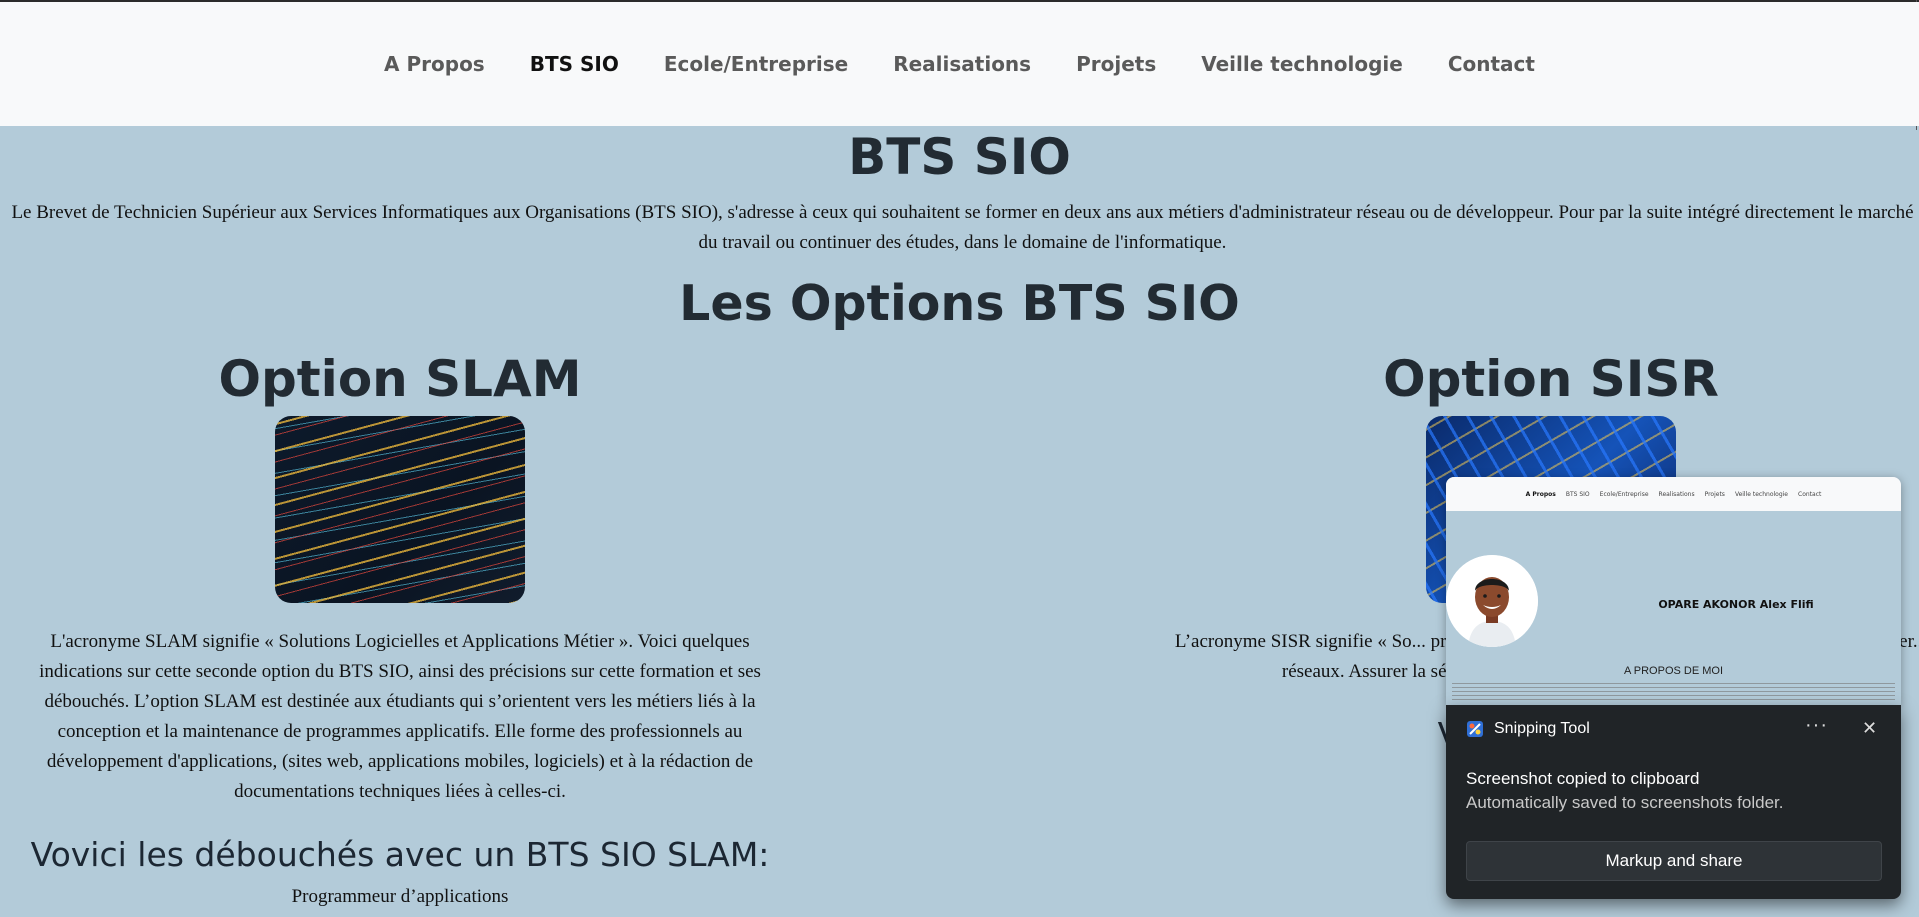 Image resolution: width=1919 pixels, height=917 pixels. What do you see at coordinates (1673, 671) in the screenshot?
I see `preview-section-title: A PROPOS DE MOI` at bounding box center [1673, 671].